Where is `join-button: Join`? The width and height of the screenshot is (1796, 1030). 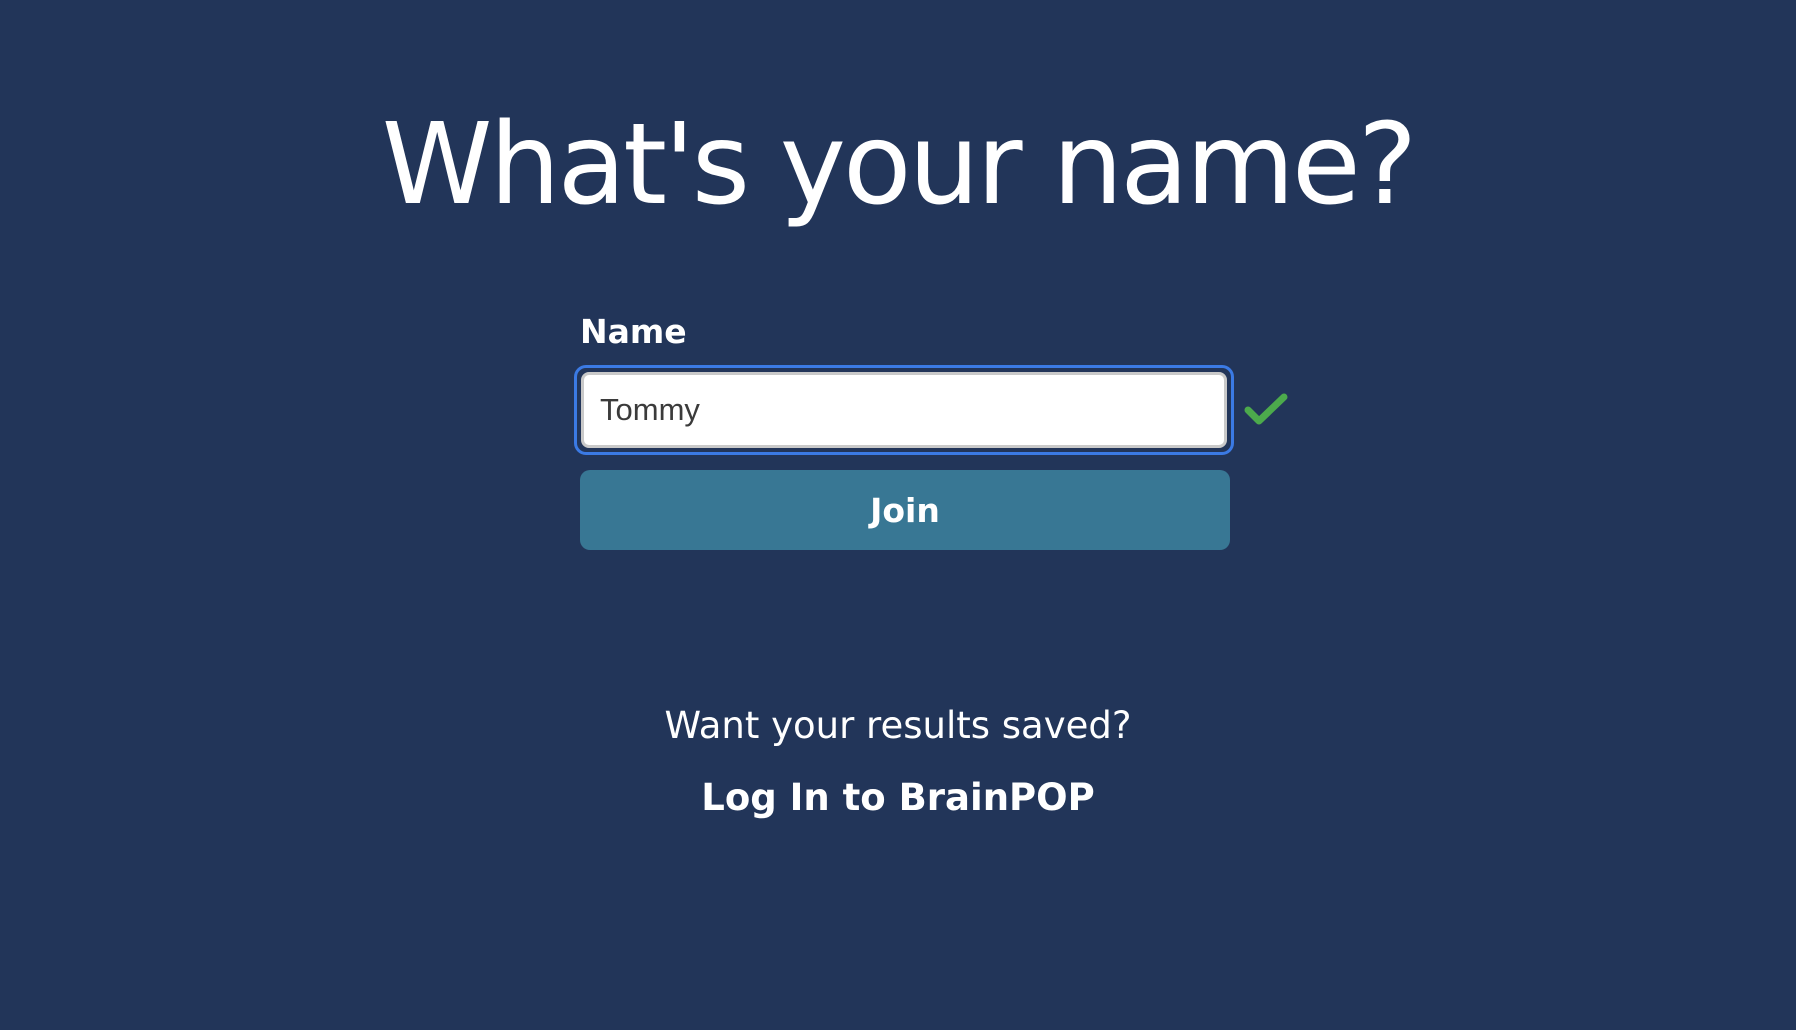
join-button: Join is located at coordinates (905, 510).